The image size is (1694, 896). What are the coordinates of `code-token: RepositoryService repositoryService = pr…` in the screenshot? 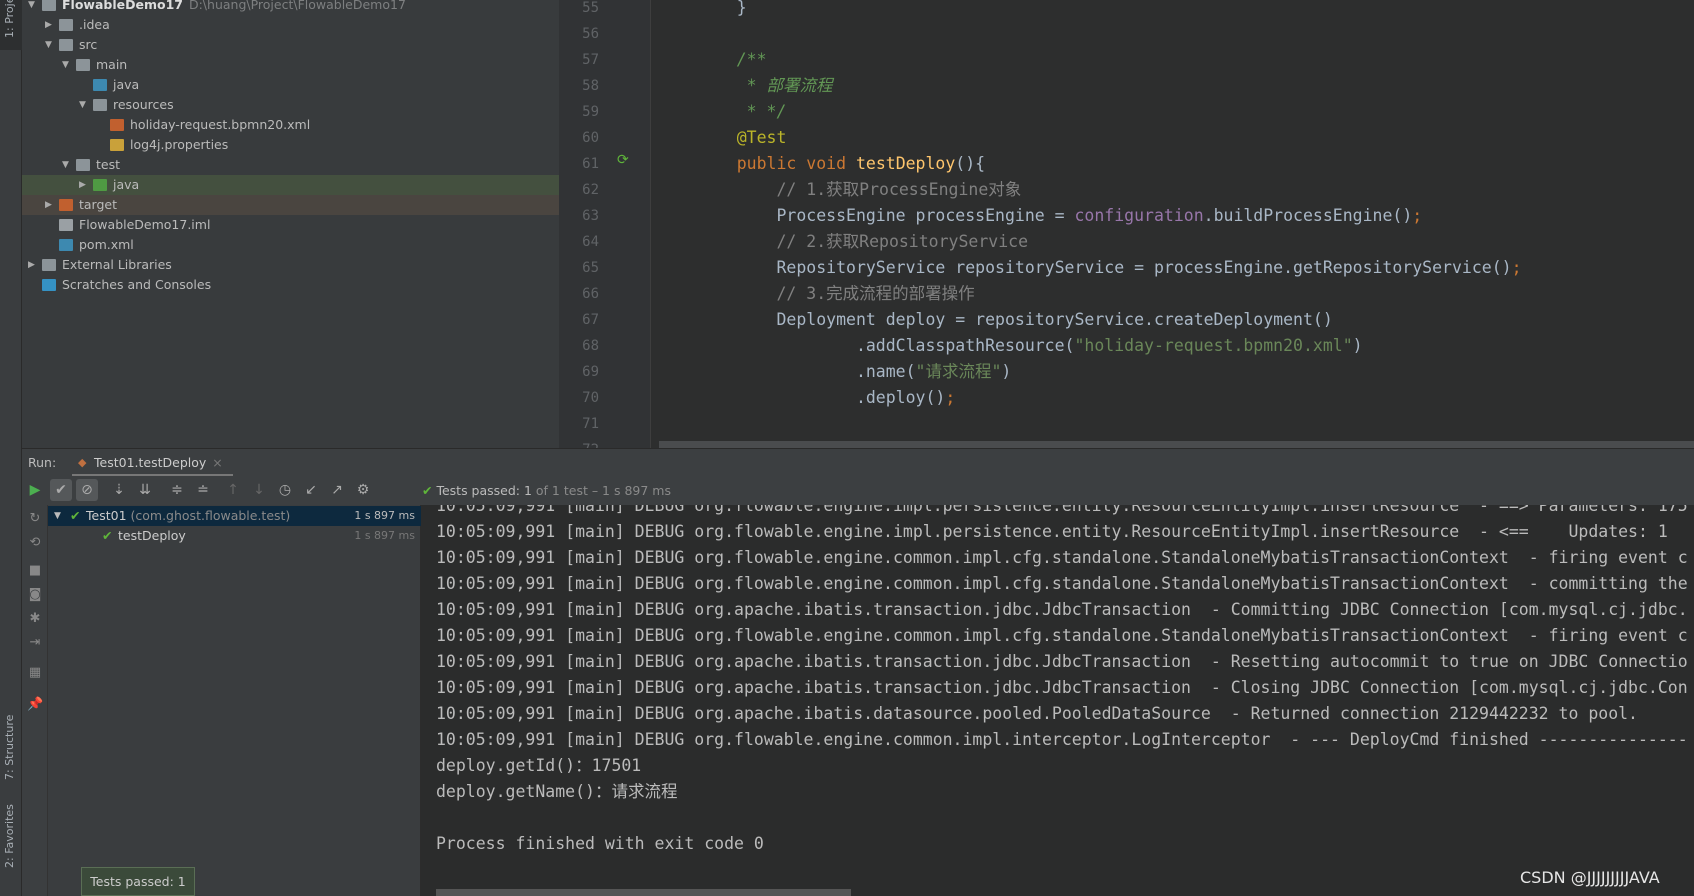 It's located at (1104, 267).